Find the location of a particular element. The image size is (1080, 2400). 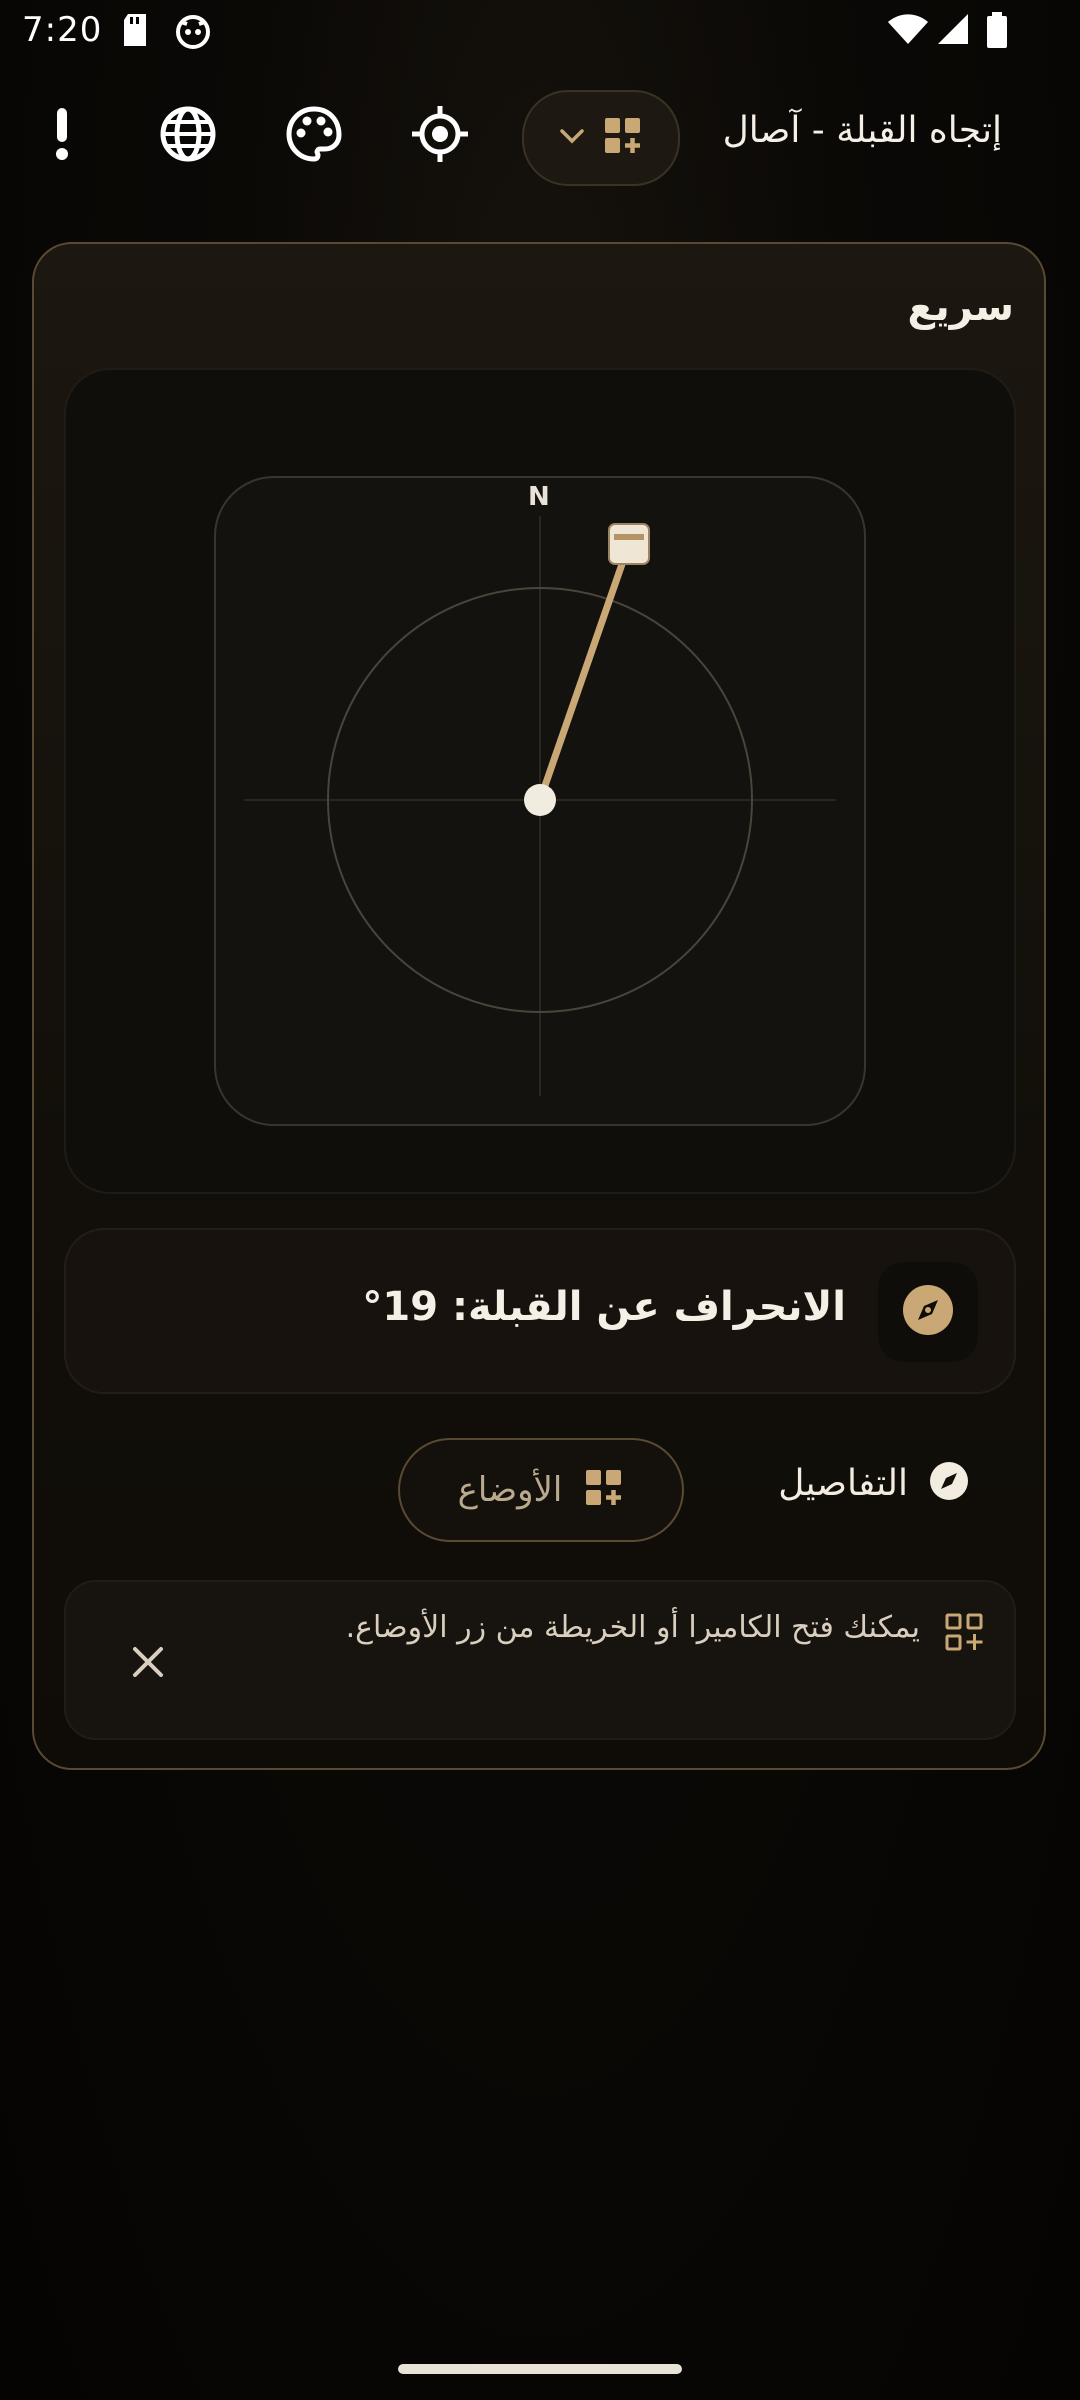

location-button is located at coordinates (440, 136).